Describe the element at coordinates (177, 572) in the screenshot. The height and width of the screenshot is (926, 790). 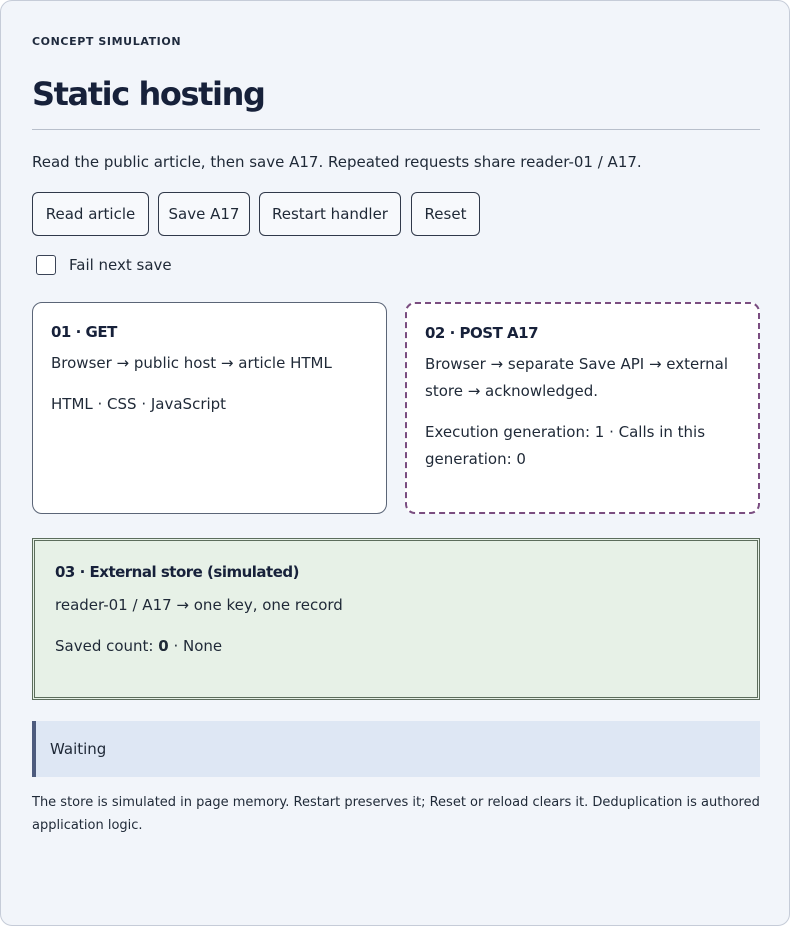
I see `external-store-heading: 03 · External store (simulated)` at that location.